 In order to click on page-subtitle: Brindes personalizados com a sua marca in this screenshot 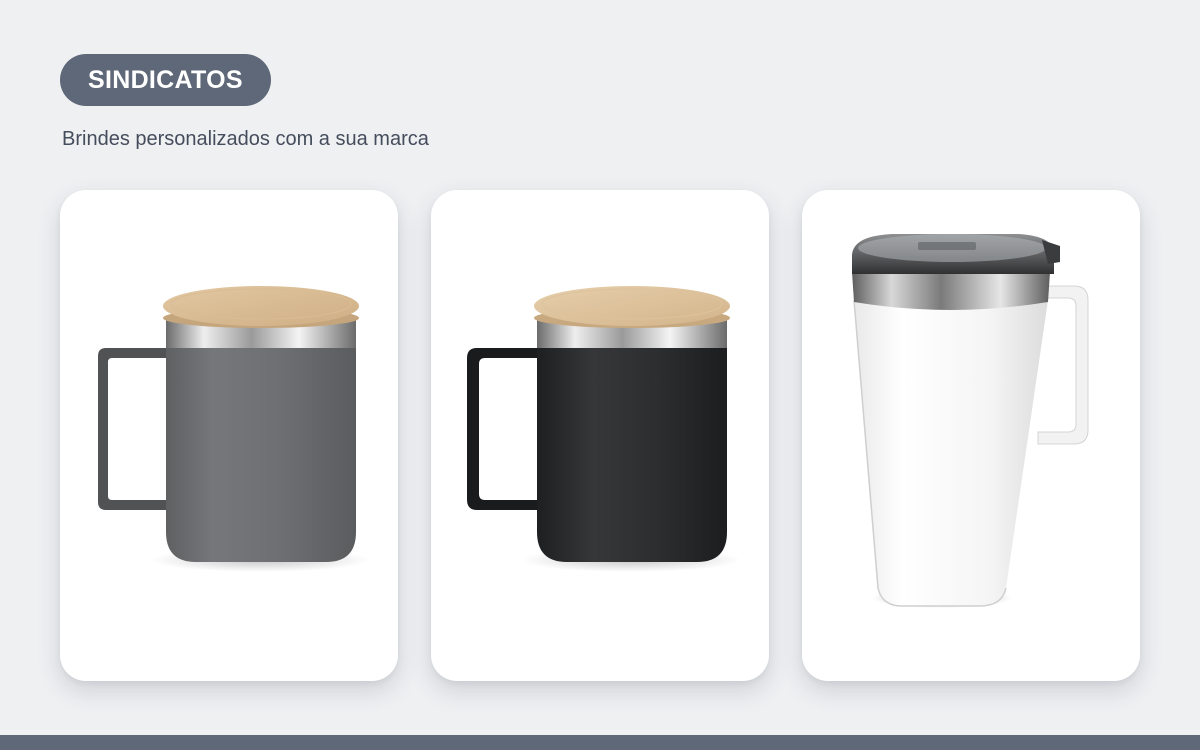, I will do `click(245, 139)`.